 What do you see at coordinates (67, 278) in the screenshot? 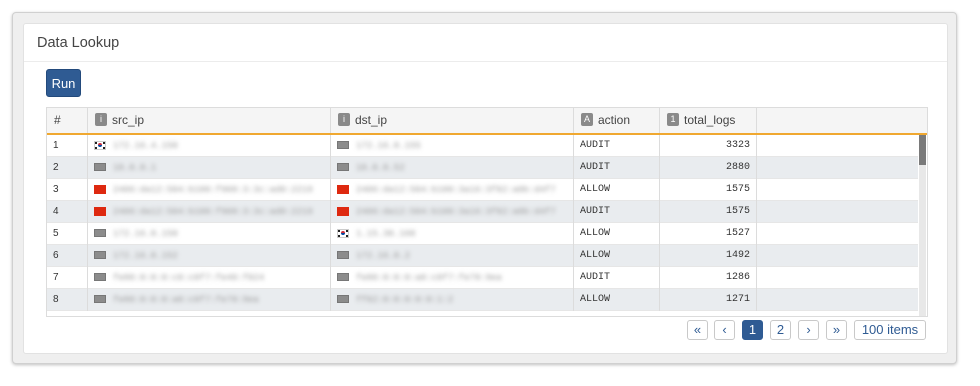
I see `row-index: 7` at bounding box center [67, 278].